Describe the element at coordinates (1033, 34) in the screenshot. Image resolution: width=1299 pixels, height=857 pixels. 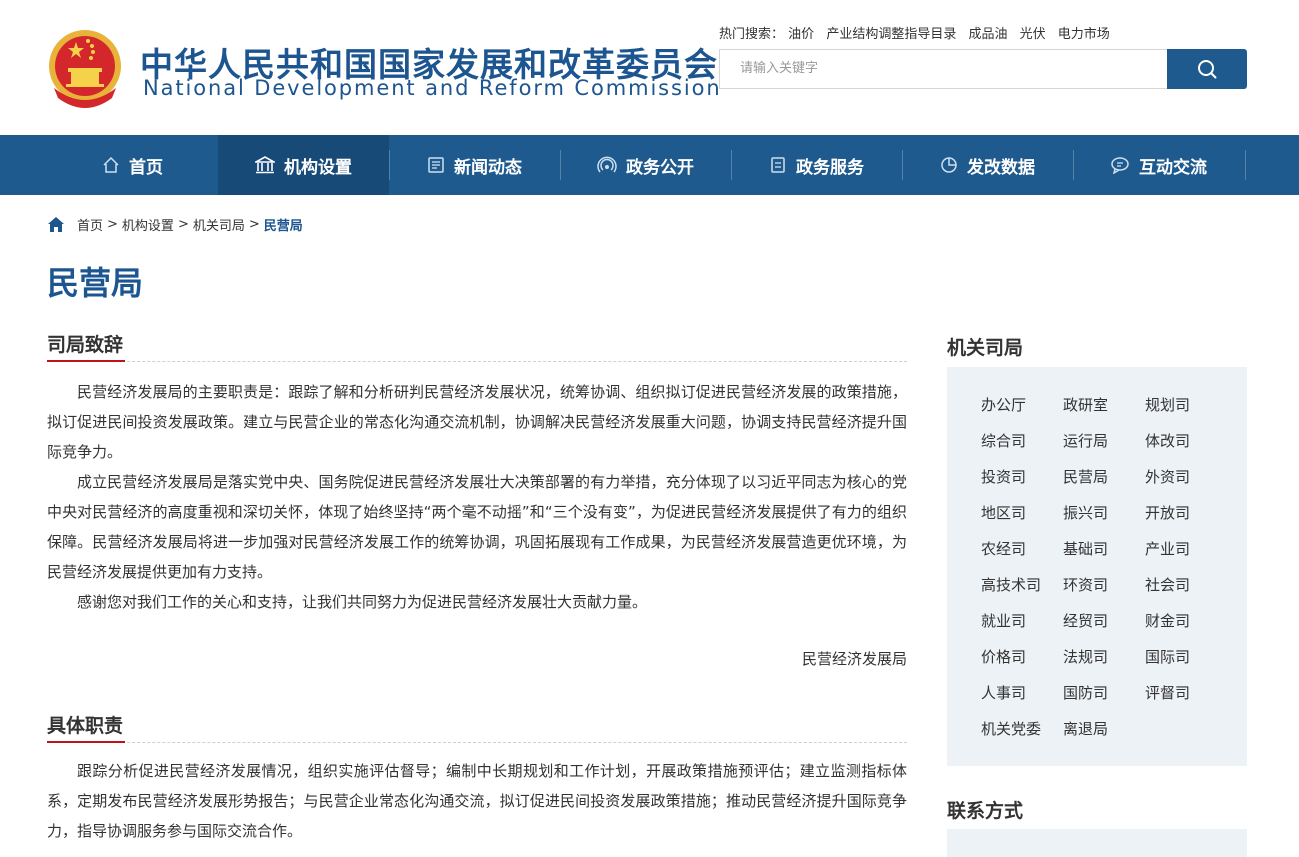
I see `hot-search-term: 光伏` at that location.